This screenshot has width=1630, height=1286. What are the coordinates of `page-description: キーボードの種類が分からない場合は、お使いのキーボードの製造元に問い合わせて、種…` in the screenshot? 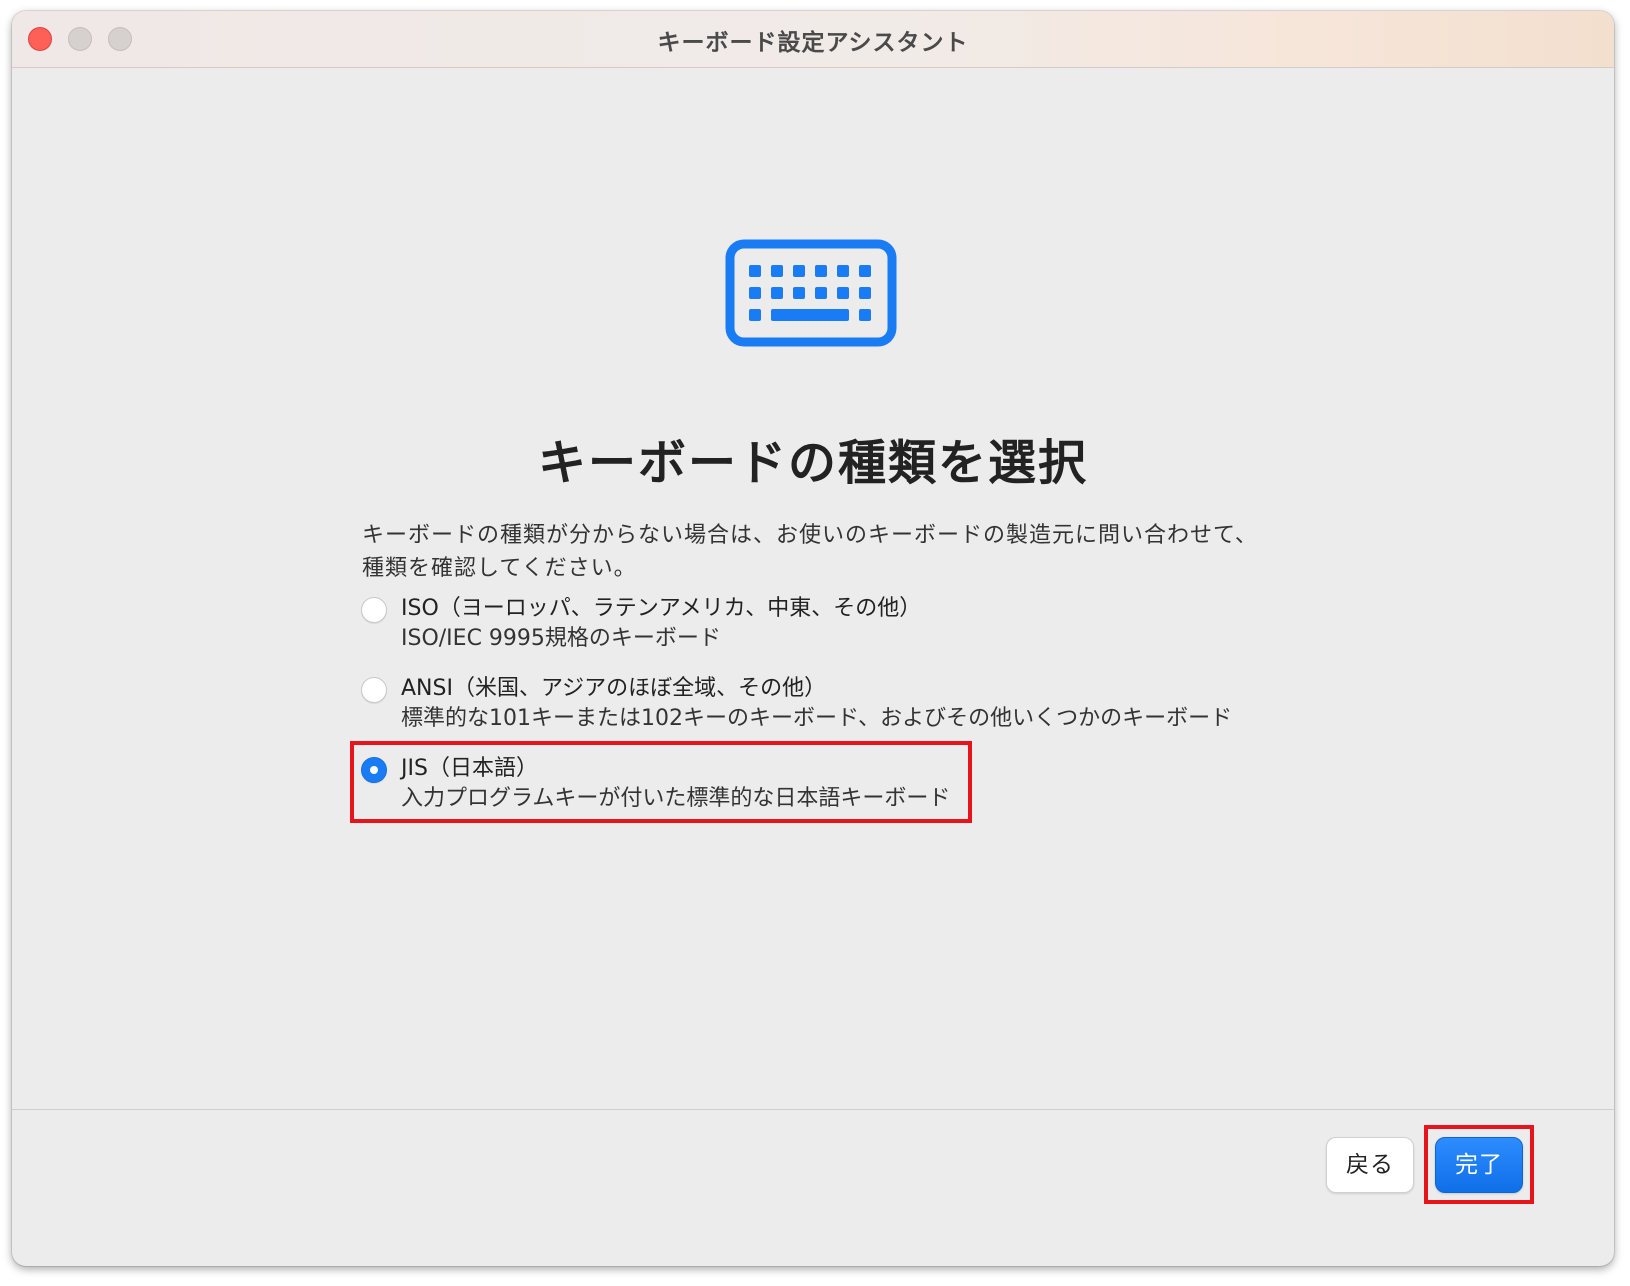 It's located at (810, 552).